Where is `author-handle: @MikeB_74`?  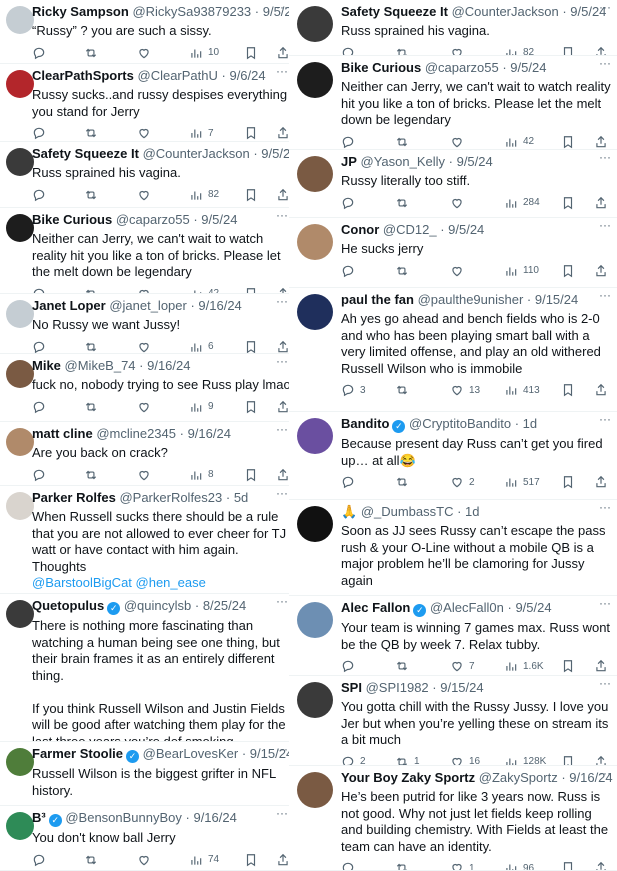
author-handle: @MikeB_74 is located at coordinates (100, 365).